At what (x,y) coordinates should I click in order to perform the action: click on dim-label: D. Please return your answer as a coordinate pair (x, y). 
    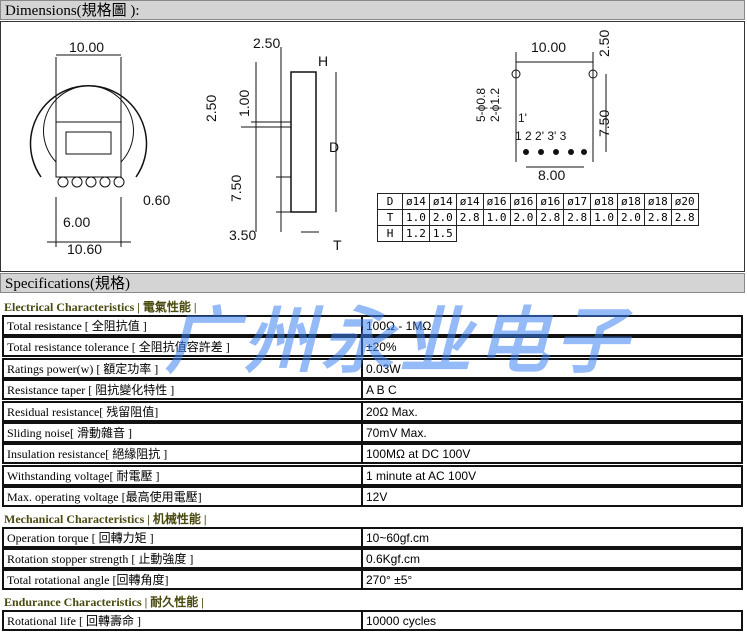
    Looking at the image, I should click on (334, 147).